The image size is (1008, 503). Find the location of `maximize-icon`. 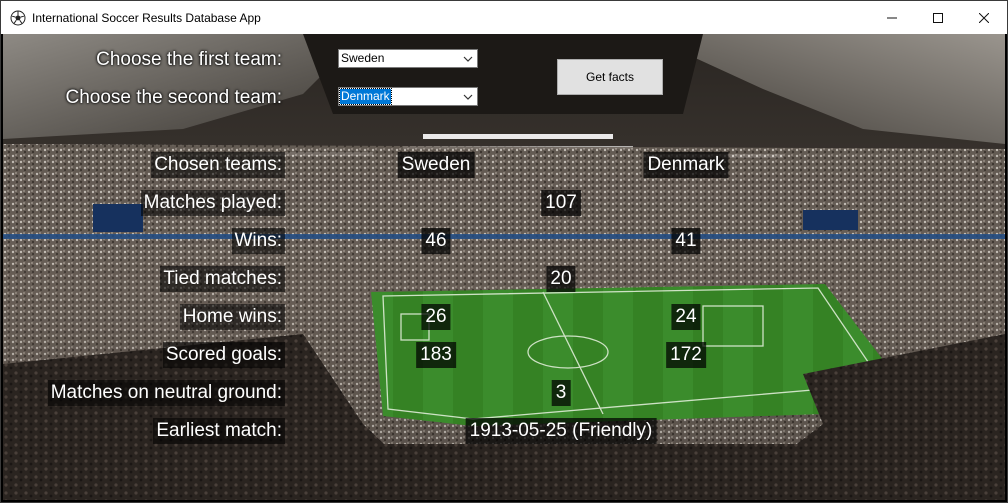

maximize-icon is located at coordinates (938, 17).